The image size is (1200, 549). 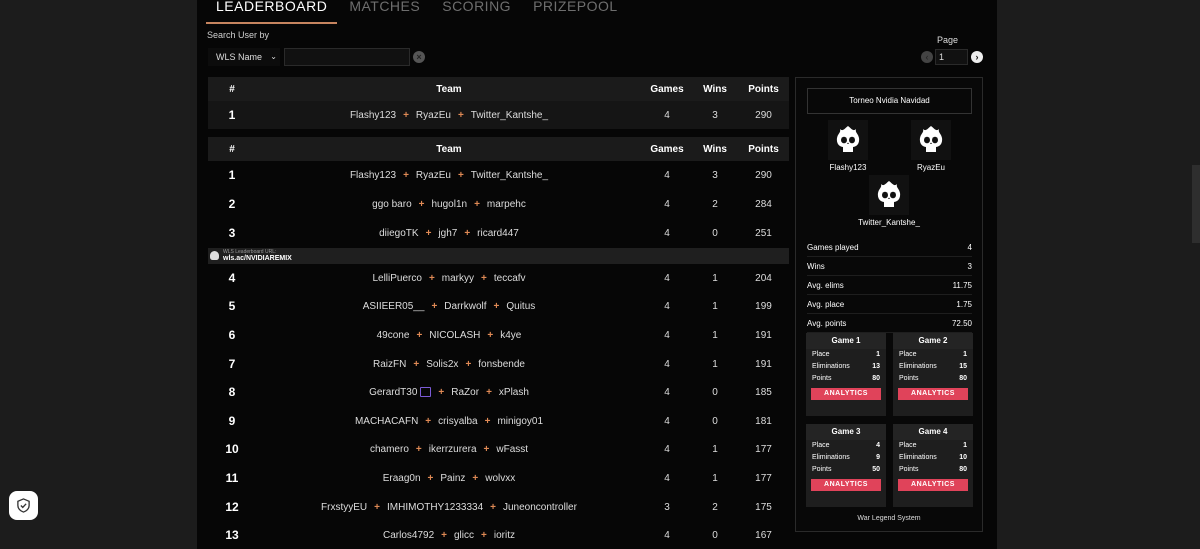 What do you see at coordinates (442, 364) in the screenshot?
I see `player-name: Solis2x` at bounding box center [442, 364].